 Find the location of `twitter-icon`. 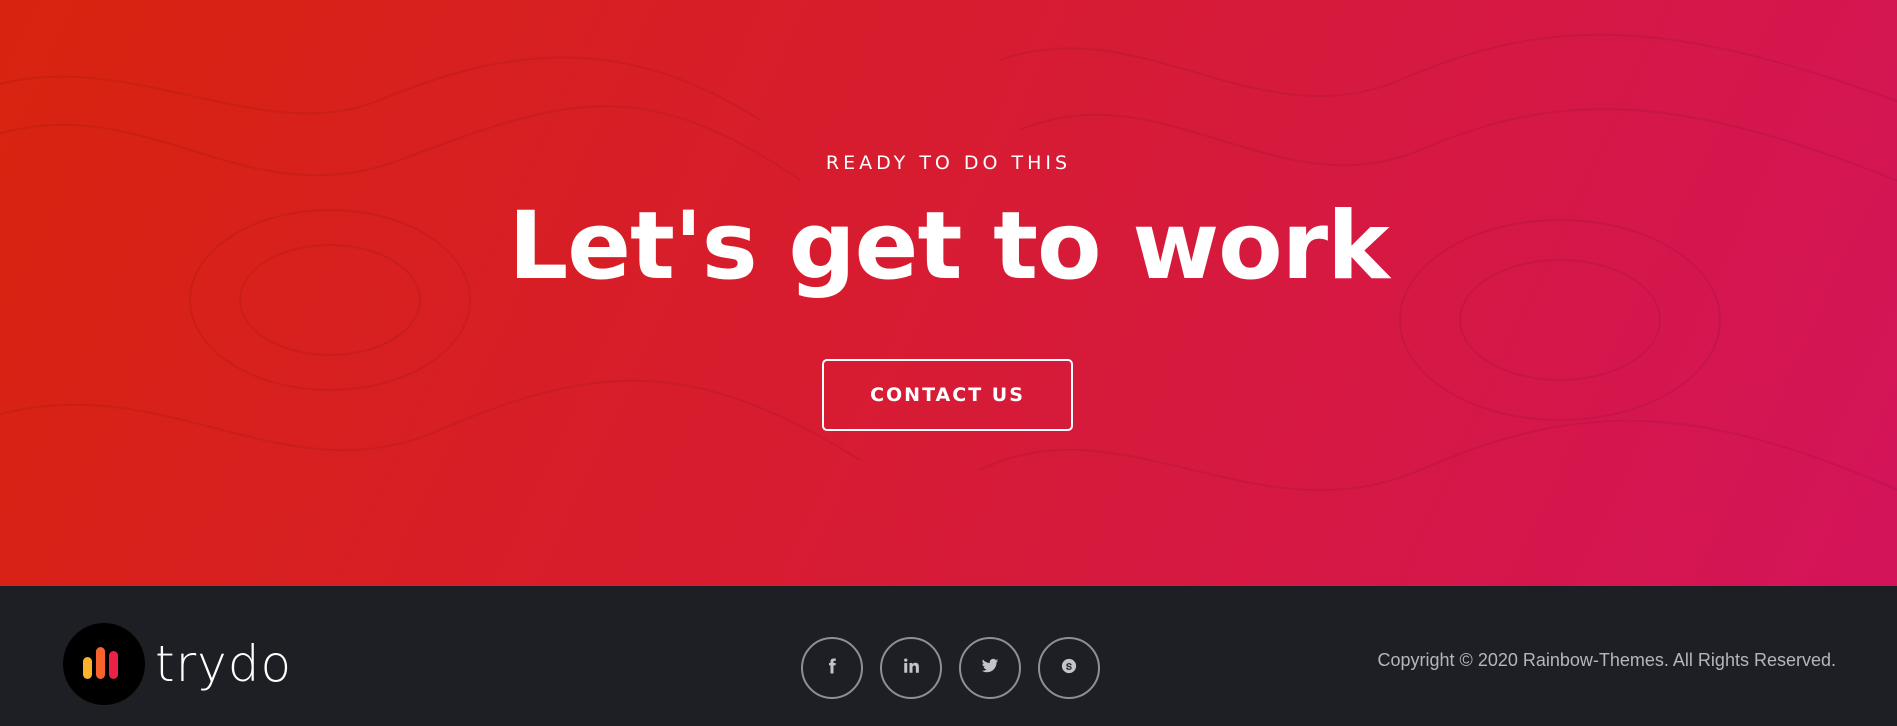

twitter-icon is located at coordinates (990, 668).